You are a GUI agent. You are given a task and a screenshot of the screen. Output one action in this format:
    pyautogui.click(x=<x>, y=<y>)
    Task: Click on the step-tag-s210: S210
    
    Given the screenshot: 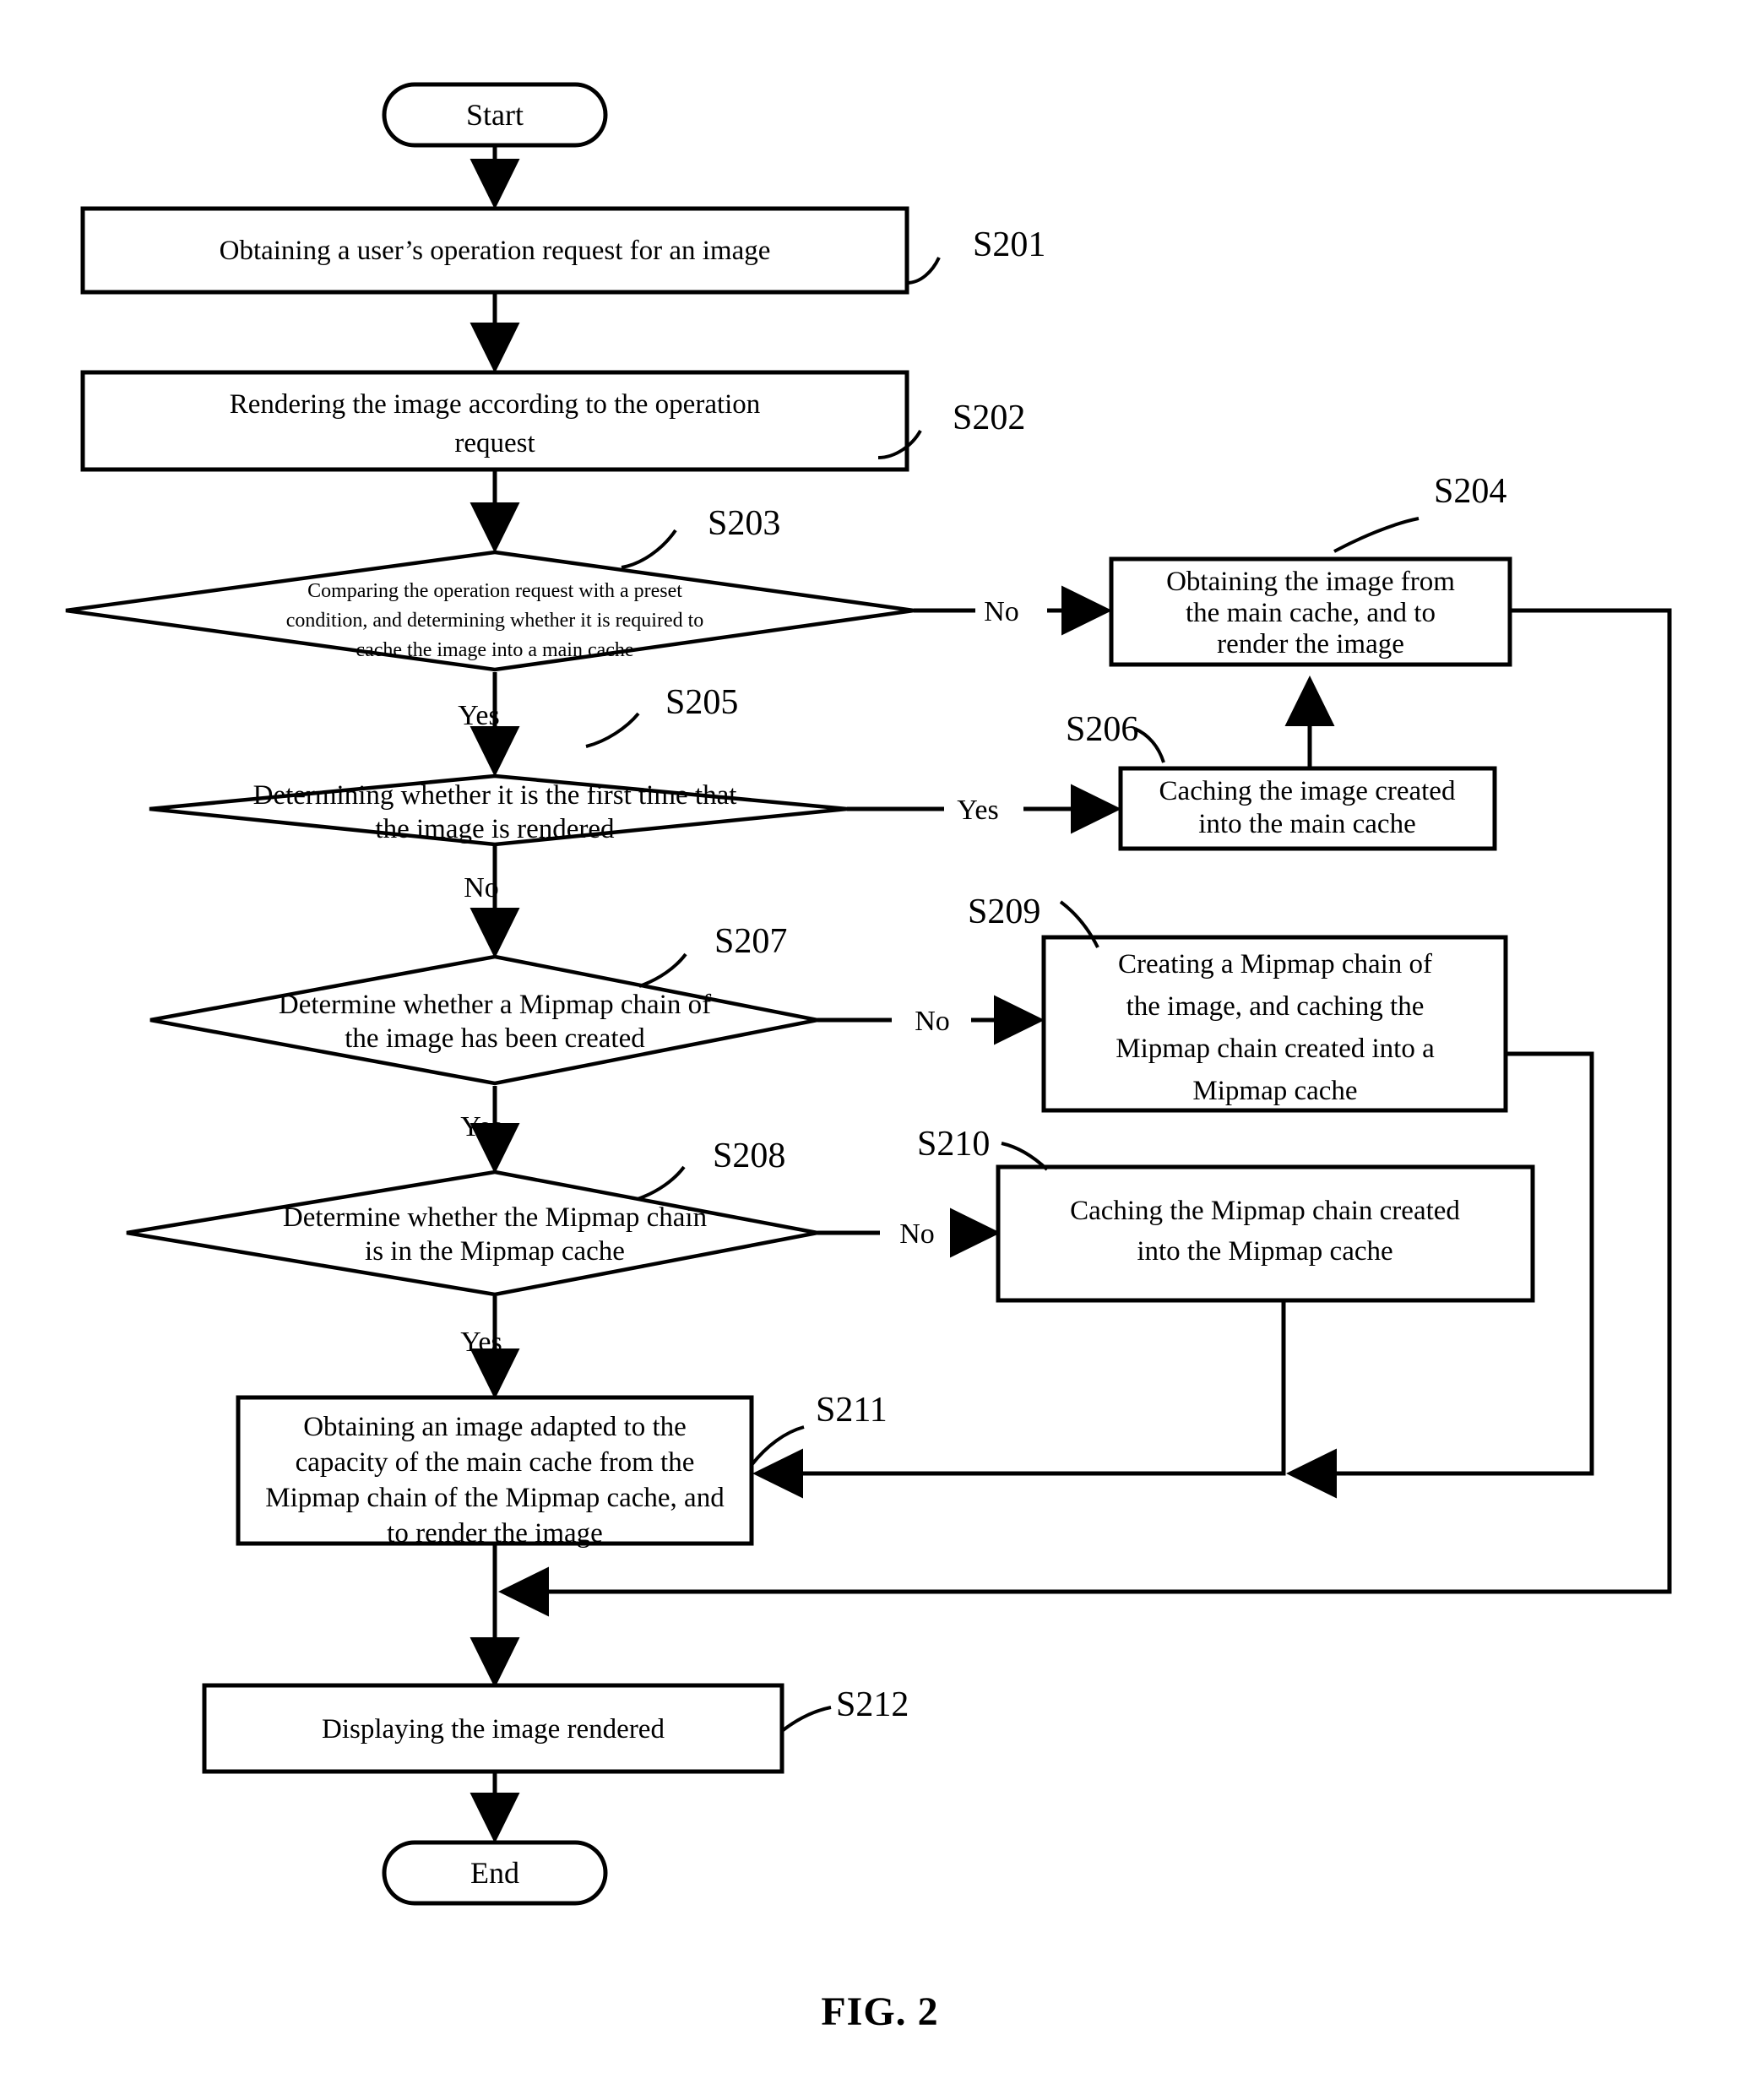 What is the action you would take?
    pyautogui.click(x=983, y=1148)
    